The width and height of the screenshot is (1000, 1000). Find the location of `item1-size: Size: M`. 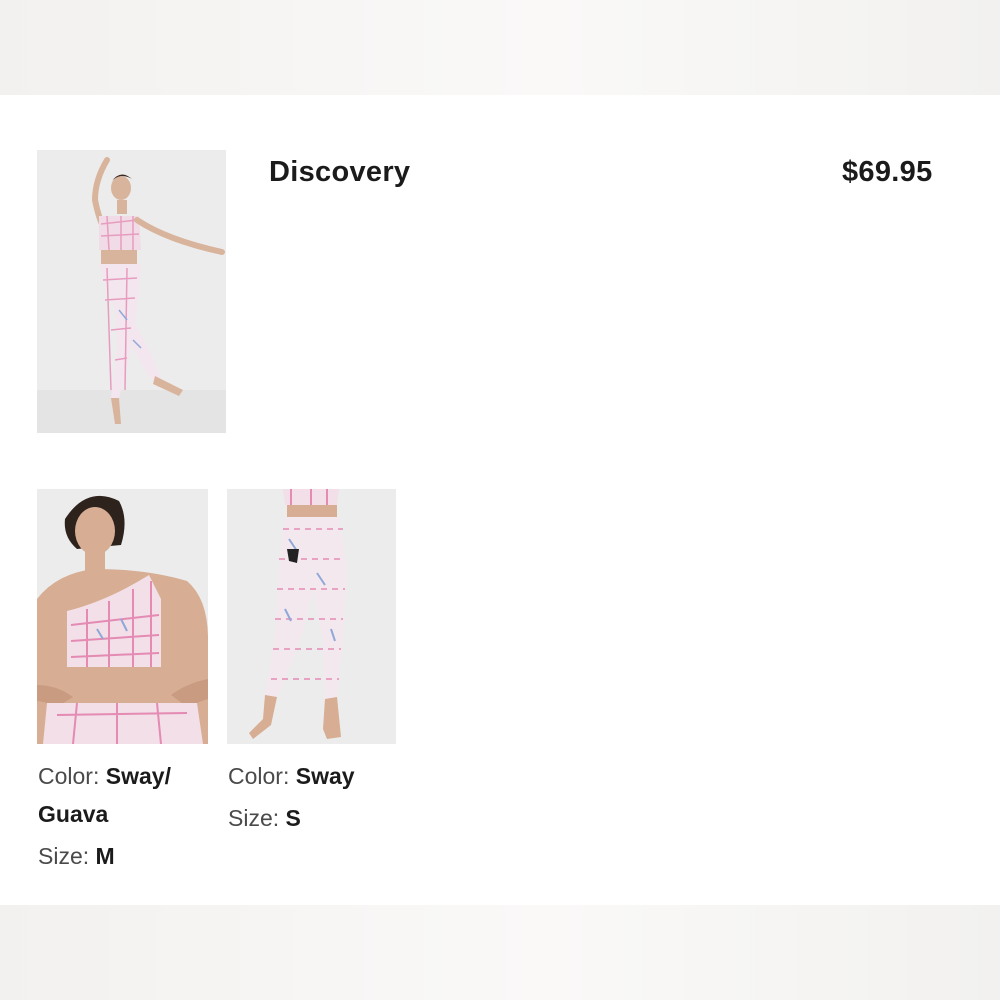

item1-size: Size: M is located at coordinates (123, 856).